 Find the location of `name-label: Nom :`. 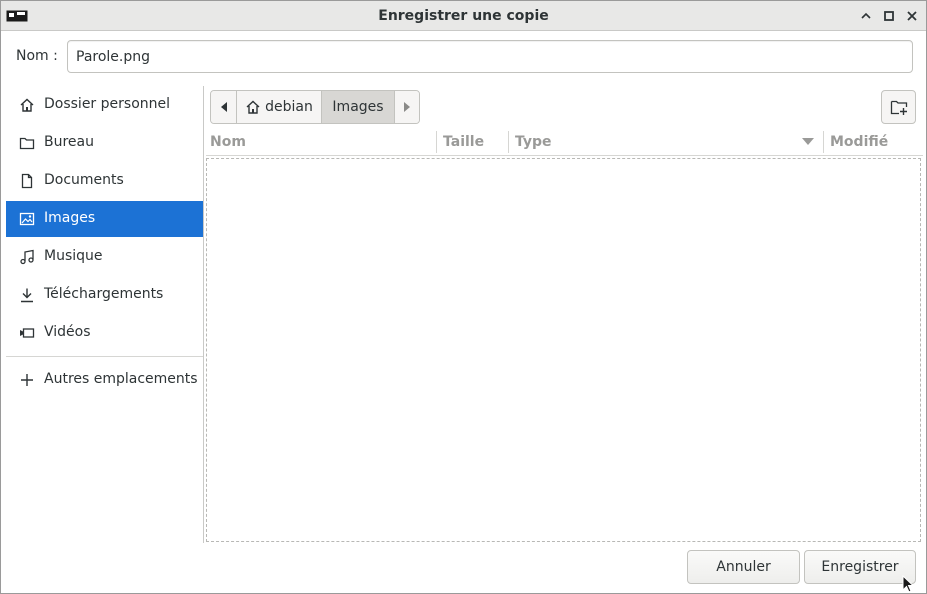

name-label: Nom : is located at coordinates (37, 56).